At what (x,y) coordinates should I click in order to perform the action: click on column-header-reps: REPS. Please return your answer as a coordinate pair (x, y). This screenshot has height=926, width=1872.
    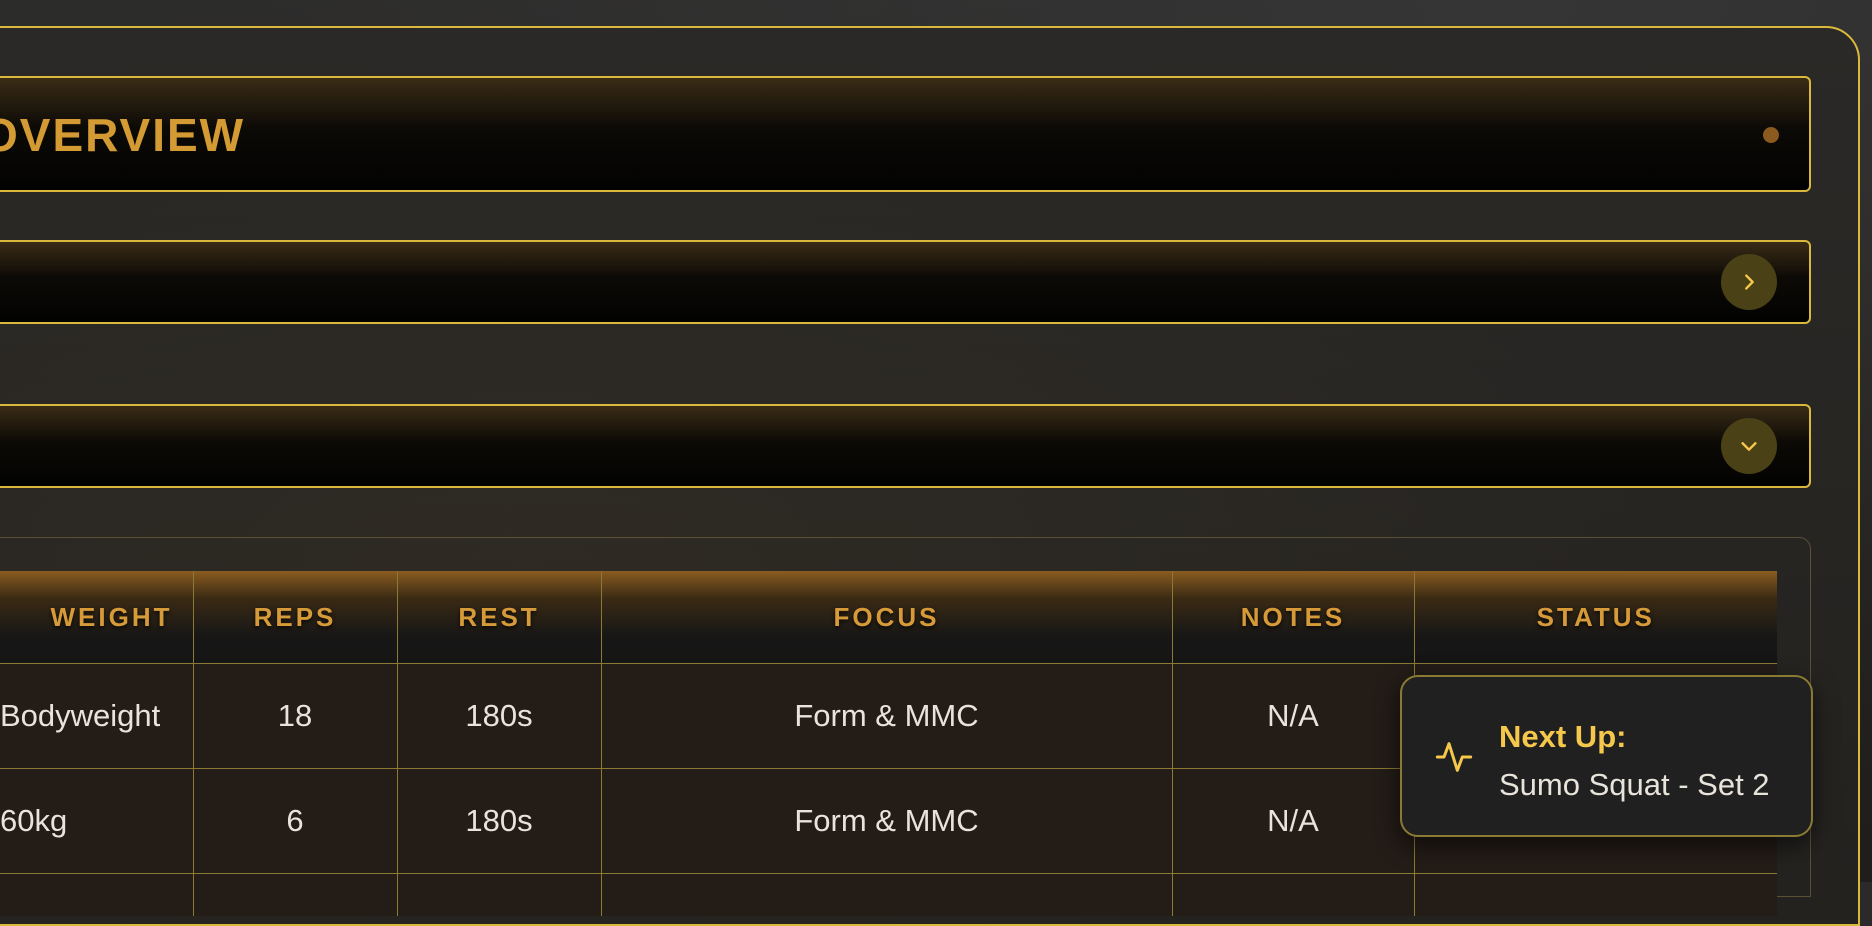
    Looking at the image, I should click on (294, 617).